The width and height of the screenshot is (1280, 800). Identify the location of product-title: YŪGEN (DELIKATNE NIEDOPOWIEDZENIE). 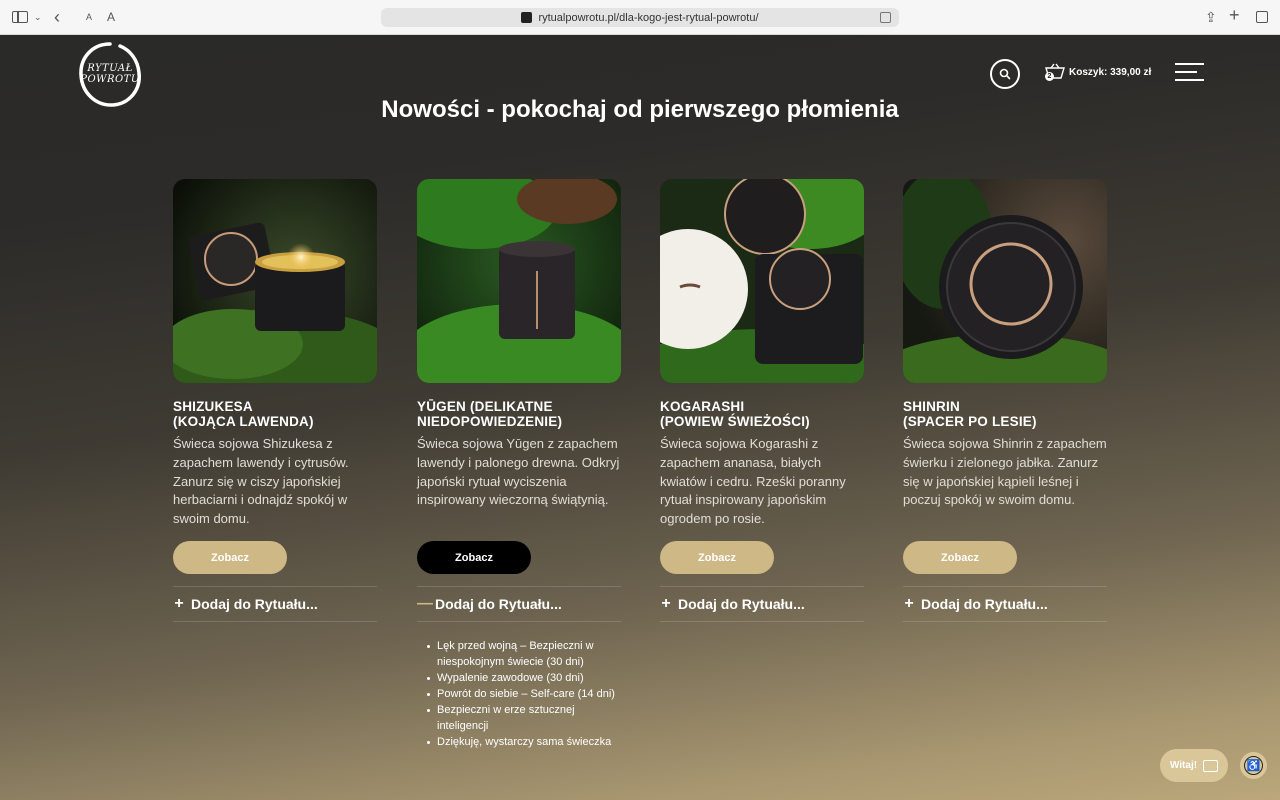
(519, 414).